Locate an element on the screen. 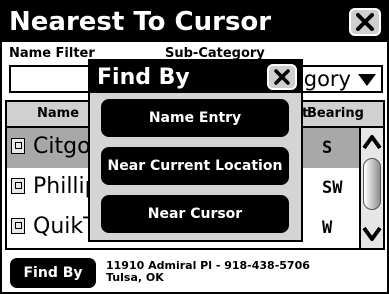  dialog-close-button is located at coordinates (282, 77).